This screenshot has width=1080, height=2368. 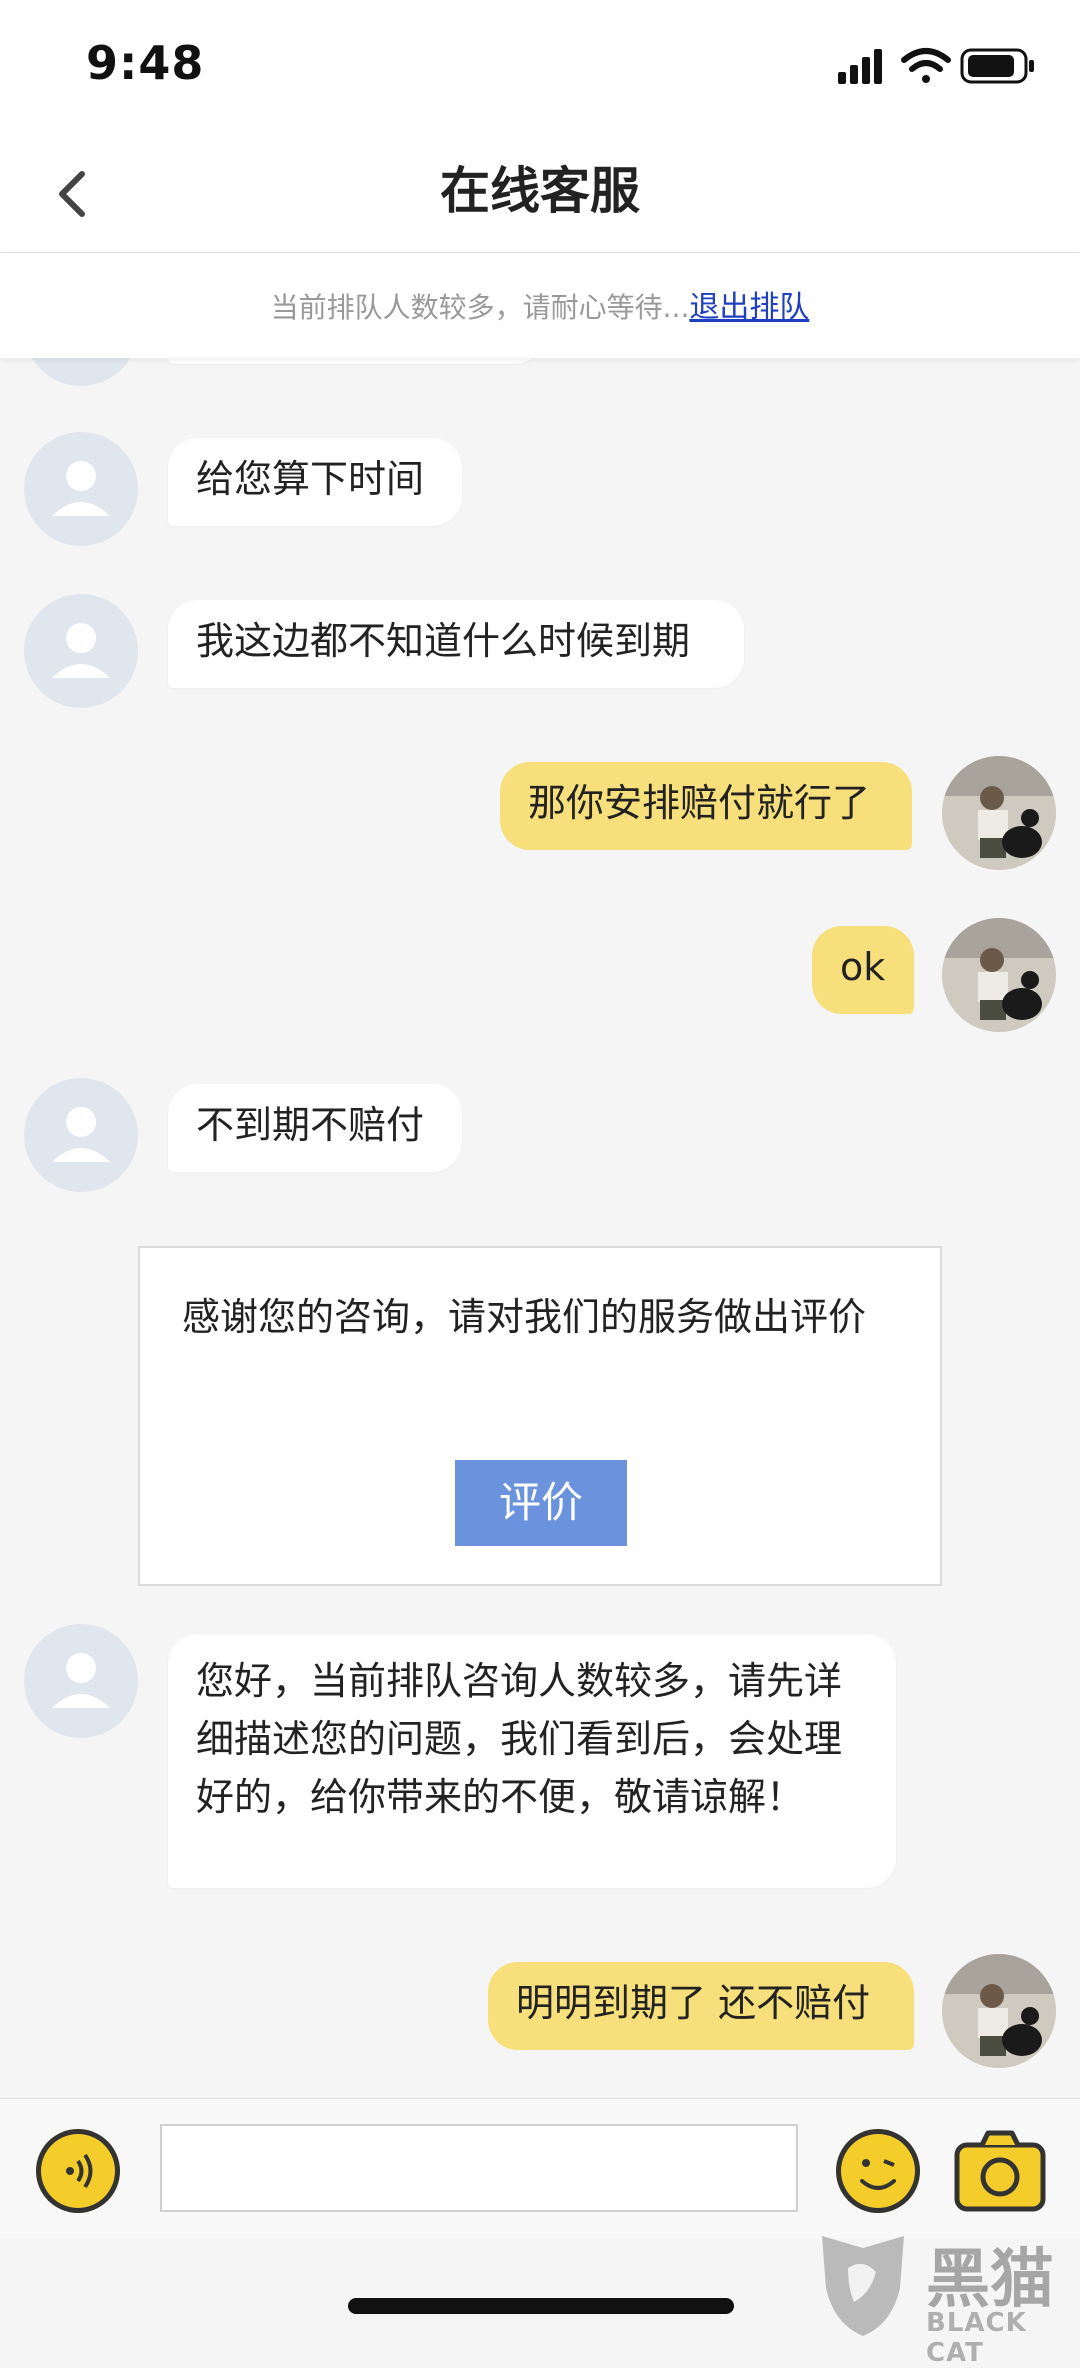 I want to click on user-message-bubble: 那你安排赔付就行了, so click(x=706, y=806).